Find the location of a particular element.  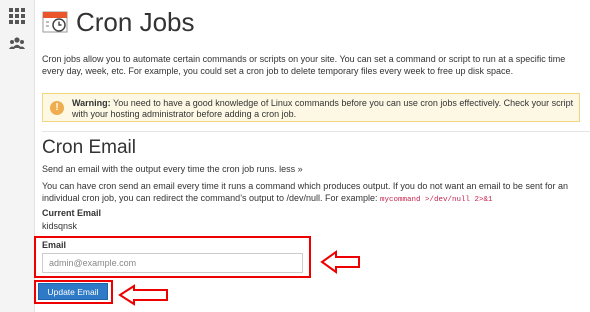

email-highlight-box is located at coordinates (172, 257).